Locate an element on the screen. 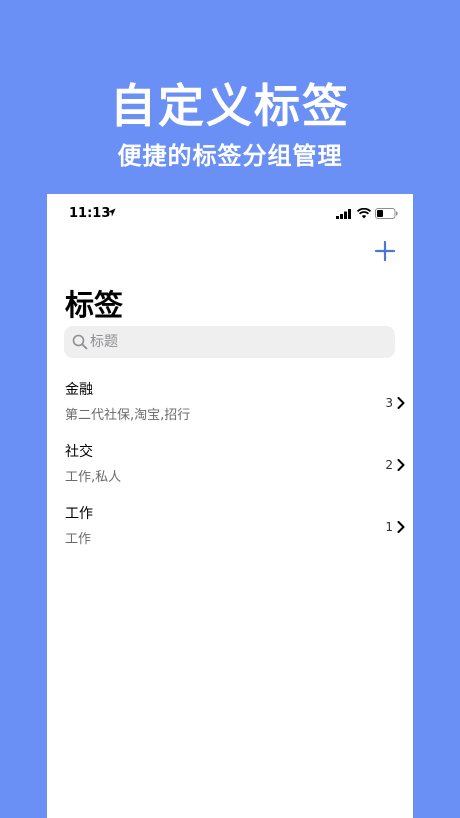  status-bar: 11:13 is located at coordinates (230, 214).